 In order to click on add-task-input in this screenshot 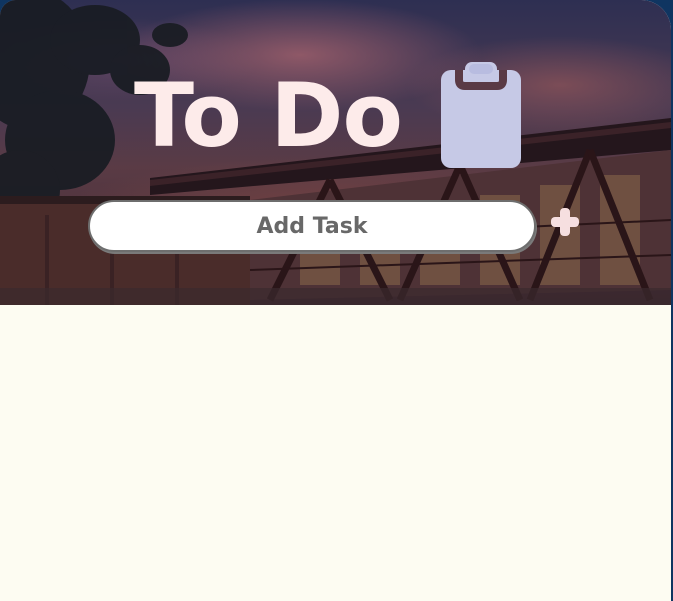, I will do `click(312, 226)`.